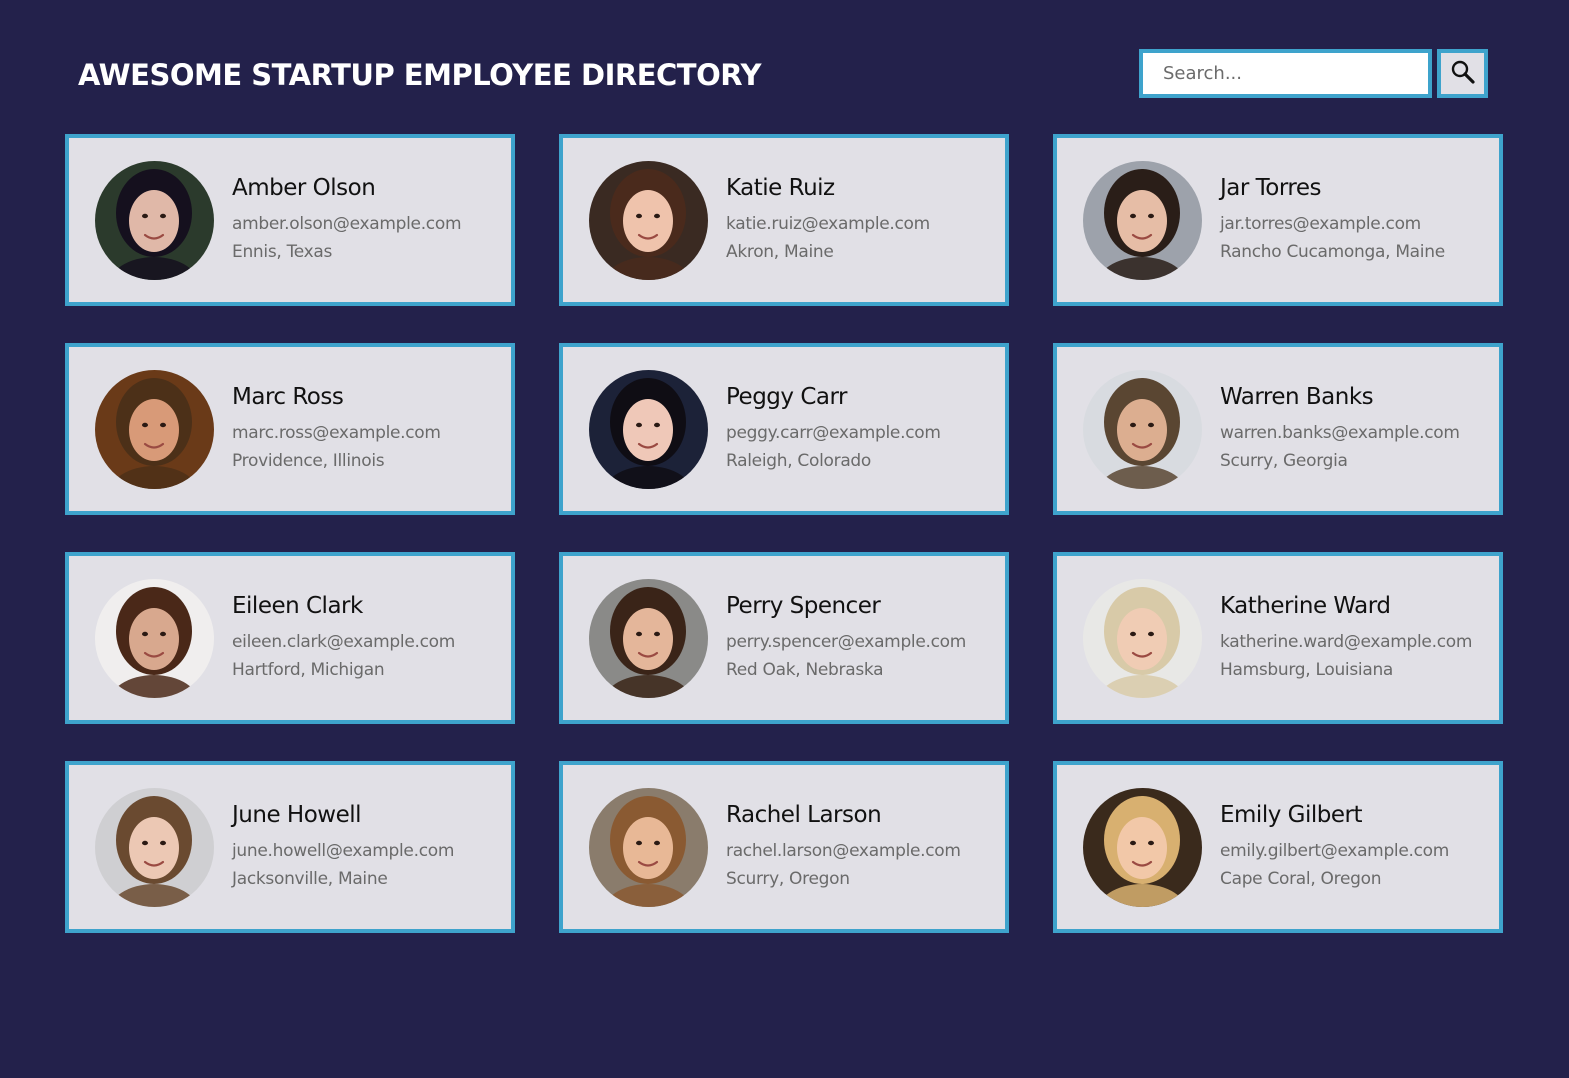 Image resolution: width=1569 pixels, height=1078 pixels. Describe the element at coordinates (788, 878) in the screenshot. I see `employee-location: Scurry, Oregon` at that location.